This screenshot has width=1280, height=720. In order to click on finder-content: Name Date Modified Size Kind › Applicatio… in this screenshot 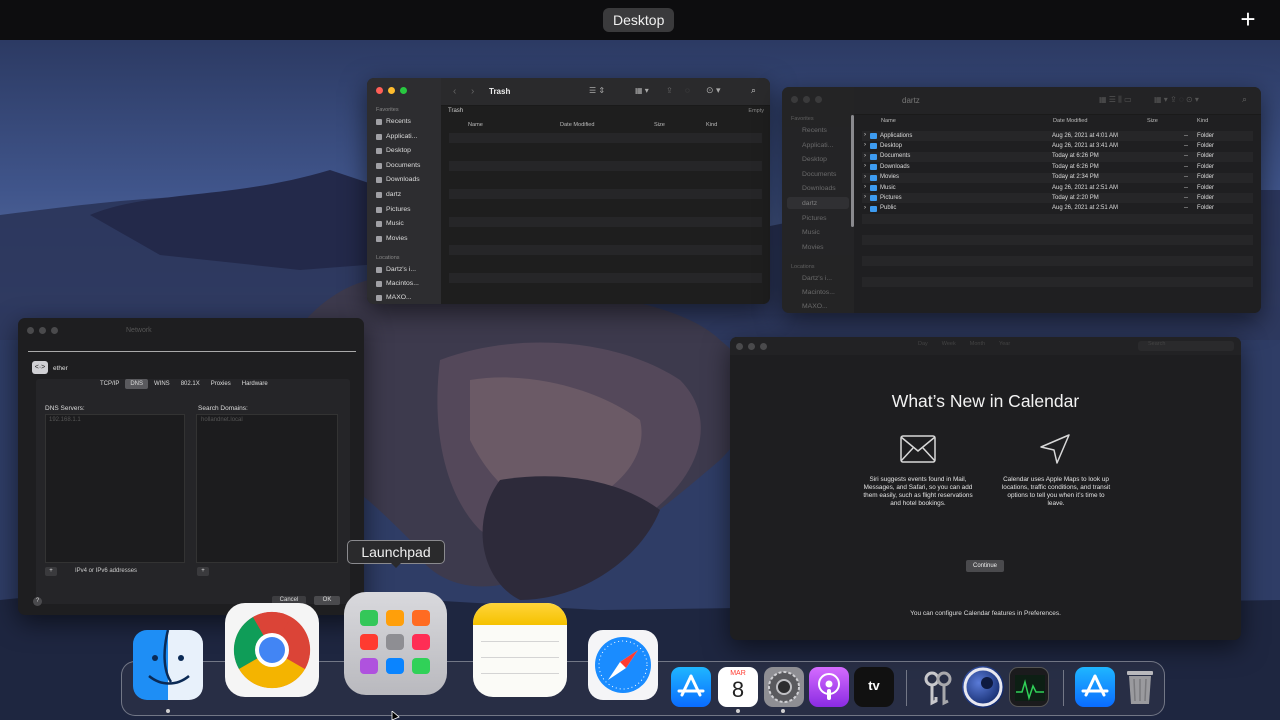, I will do `click(1057, 214)`.